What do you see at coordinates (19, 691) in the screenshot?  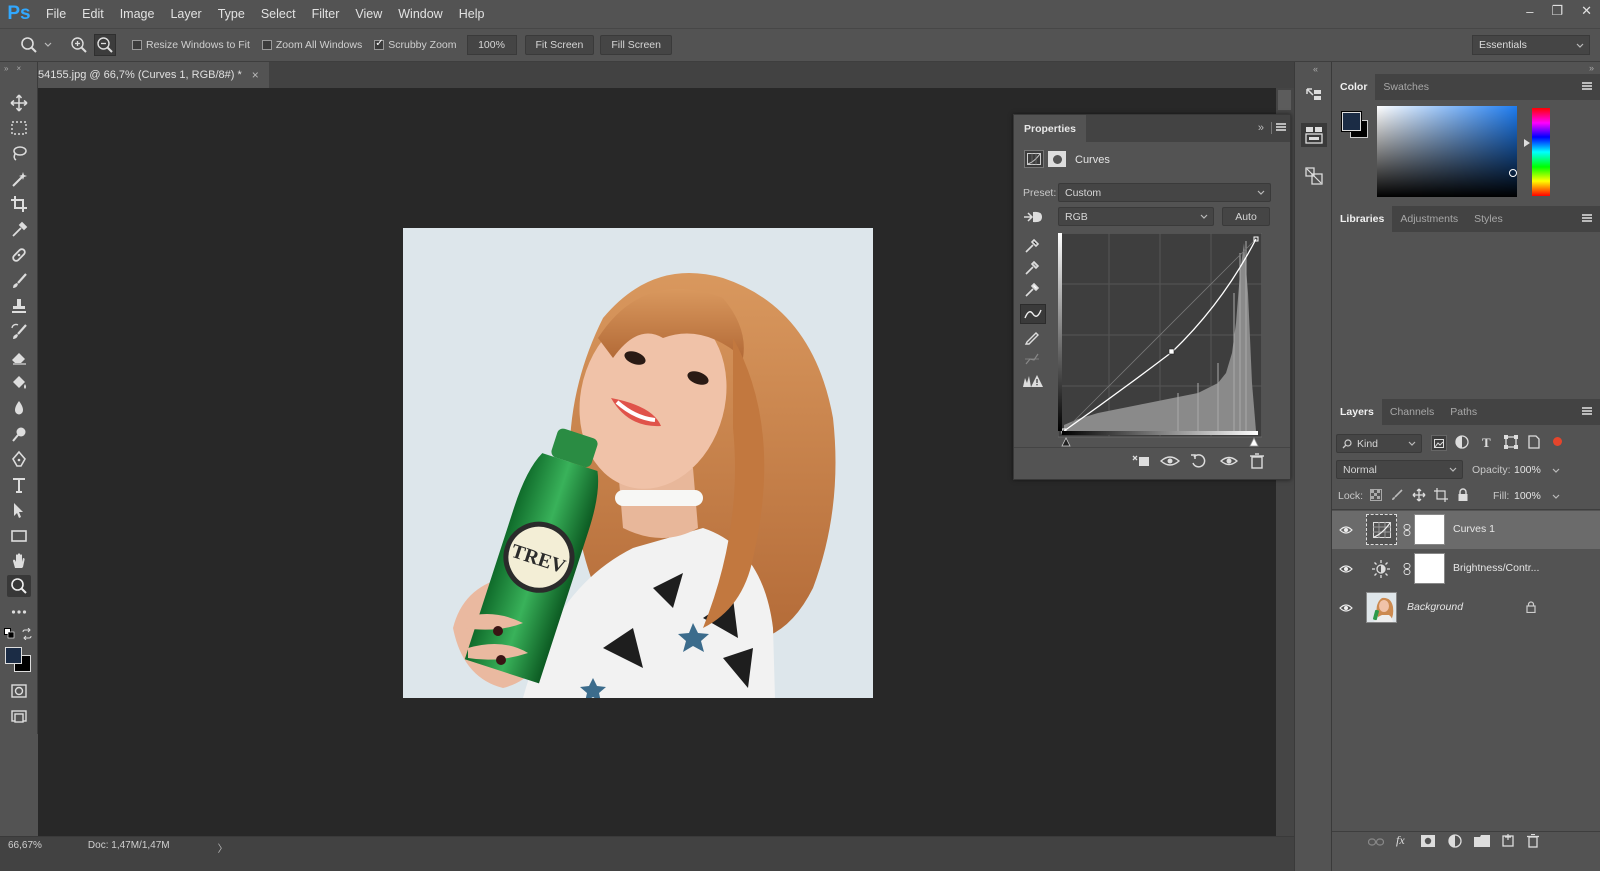 I see `quick-mask-icon` at bounding box center [19, 691].